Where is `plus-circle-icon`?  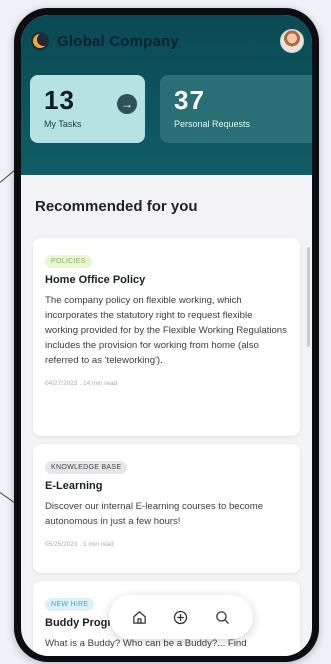
plus-circle-icon is located at coordinates (181, 617).